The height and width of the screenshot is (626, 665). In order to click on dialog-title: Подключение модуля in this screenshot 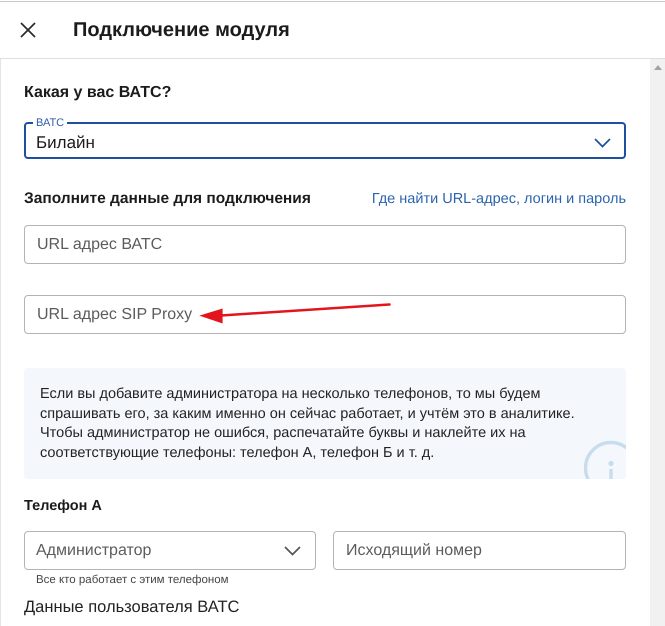, I will do `click(181, 30)`.